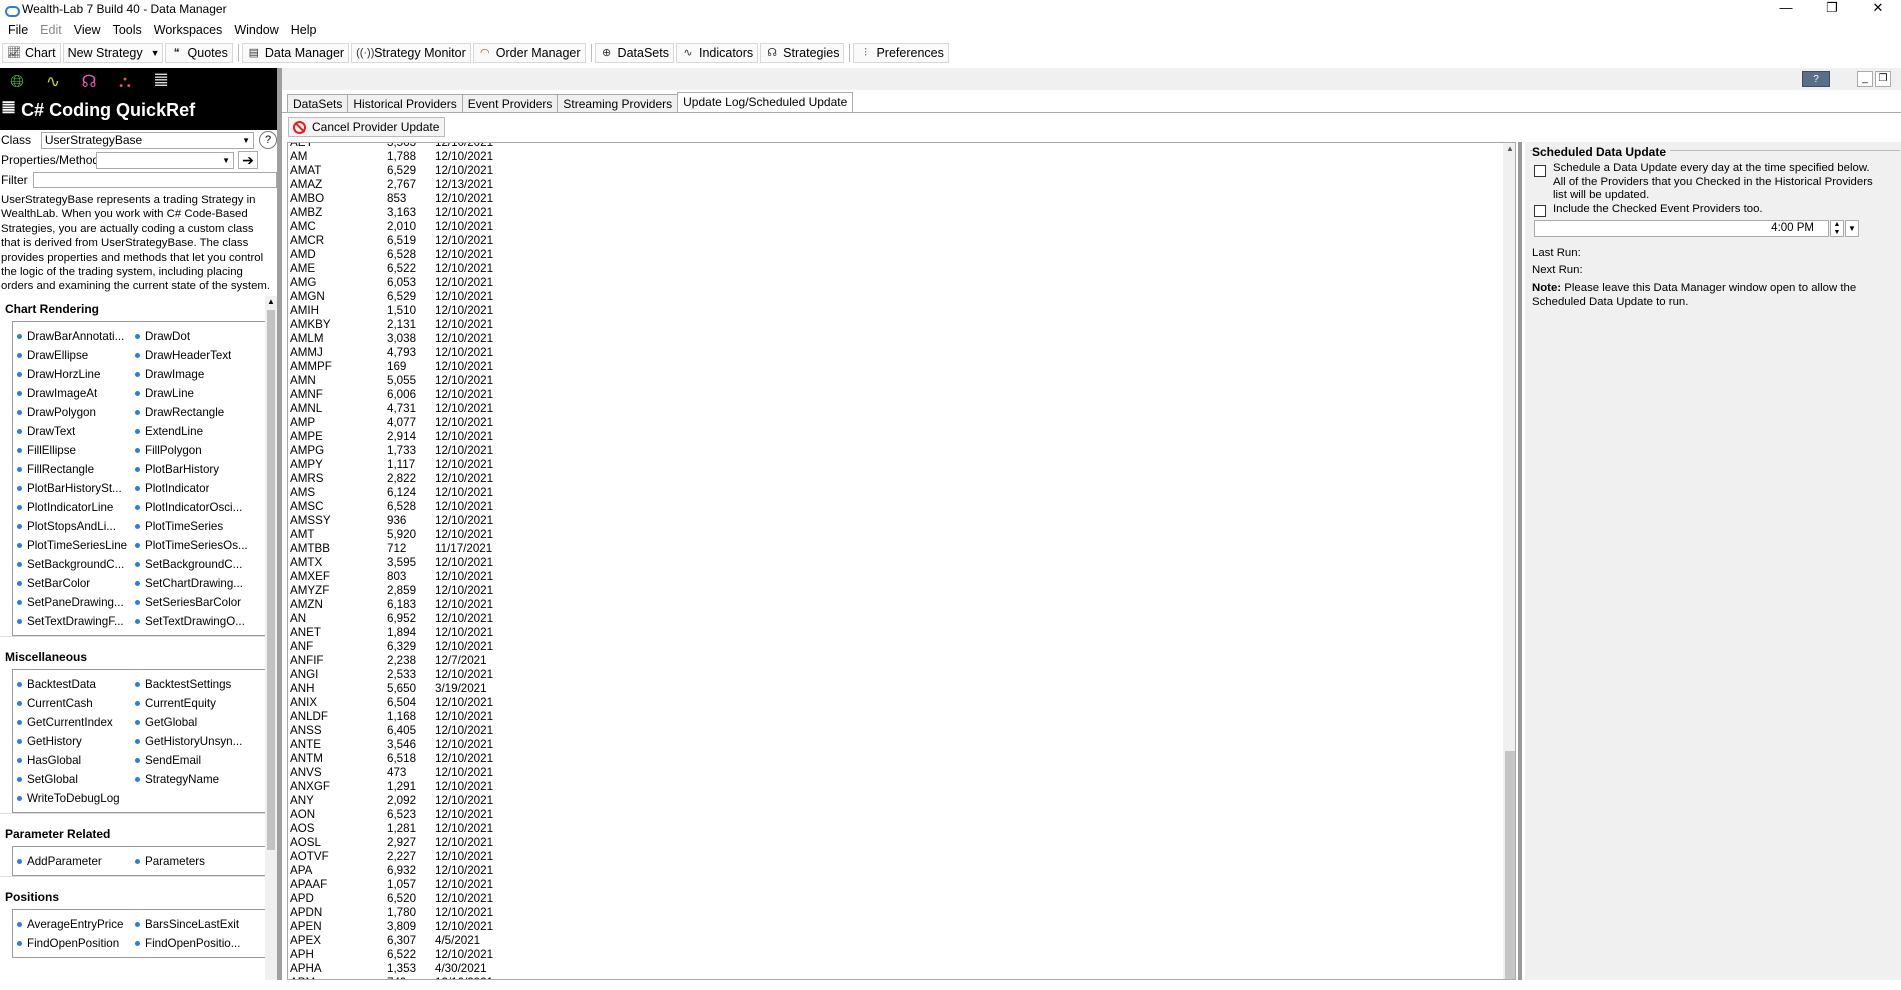  I want to click on member-link: BacktestSettings, so click(200, 684).